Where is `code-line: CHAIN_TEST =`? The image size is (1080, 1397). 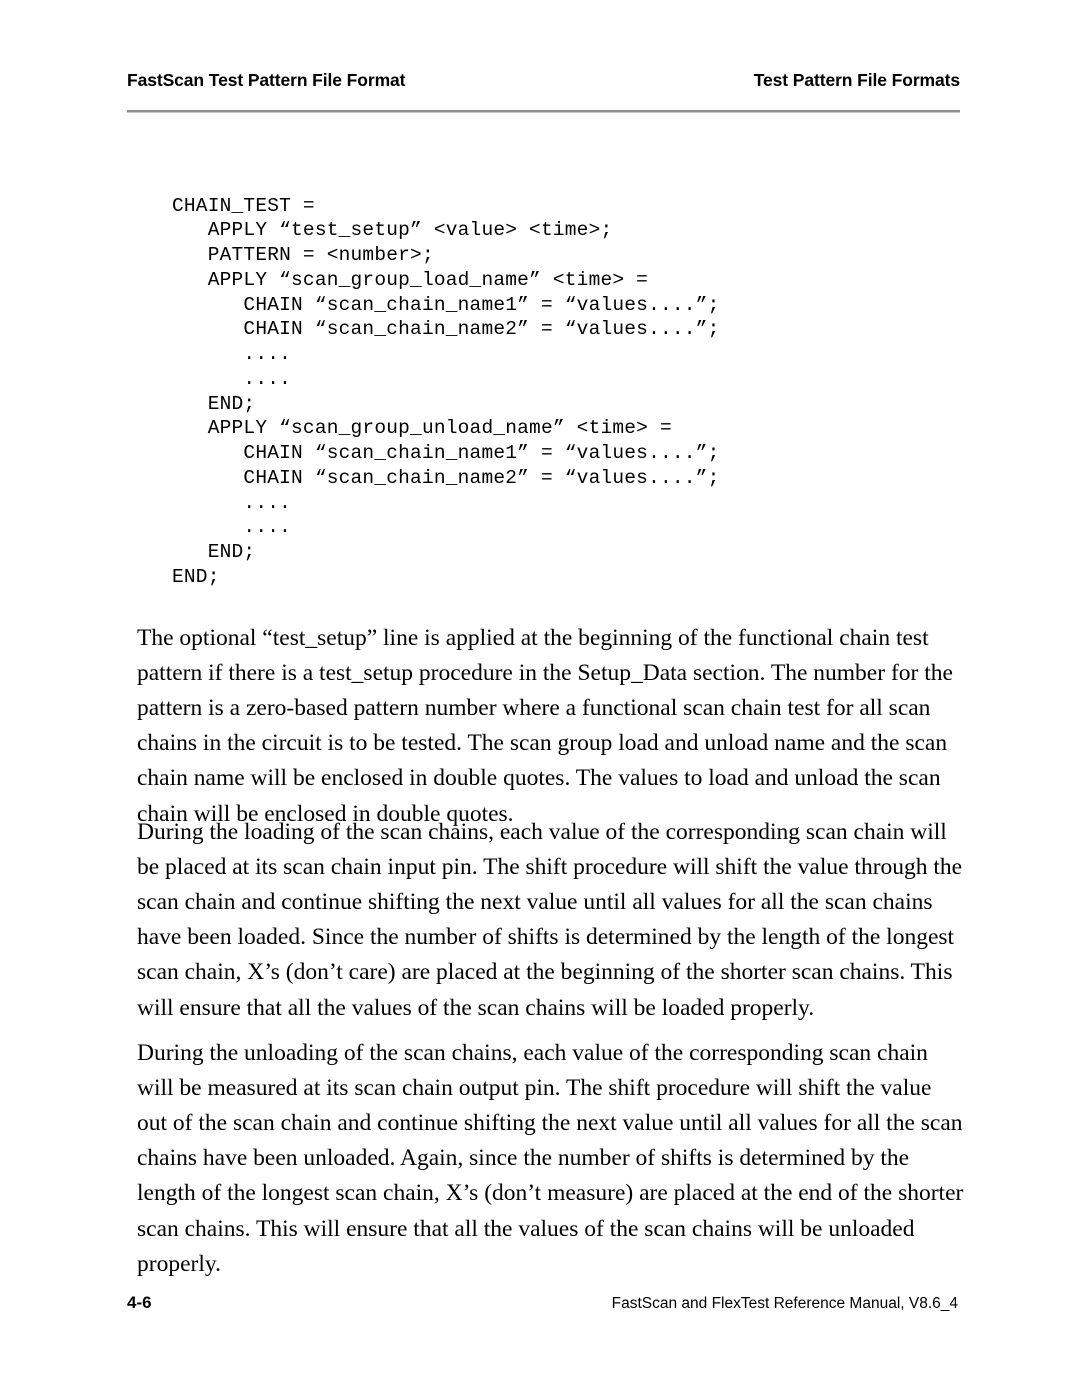
code-line: CHAIN_TEST = is located at coordinates (243, 205).